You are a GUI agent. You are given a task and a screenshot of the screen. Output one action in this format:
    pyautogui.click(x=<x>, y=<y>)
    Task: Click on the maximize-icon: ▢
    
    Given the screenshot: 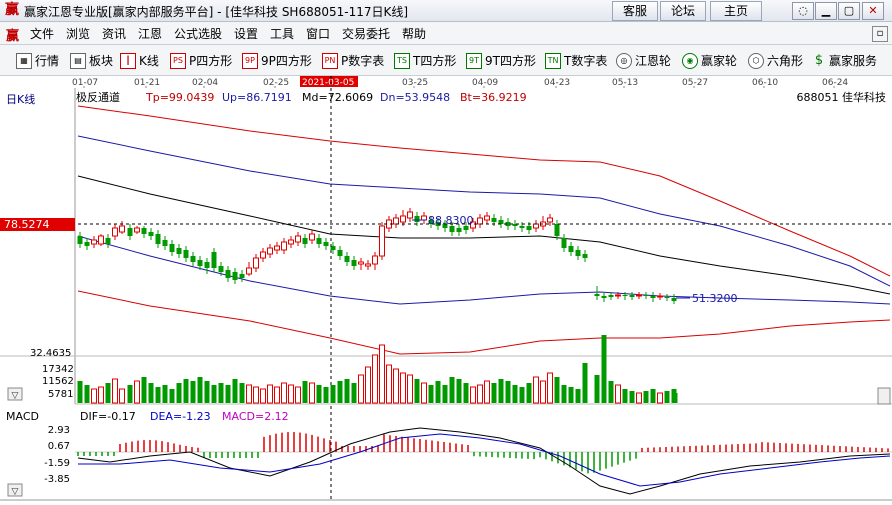 What is the action you would take?
    pyautogui.click(x=849, y=11)
    